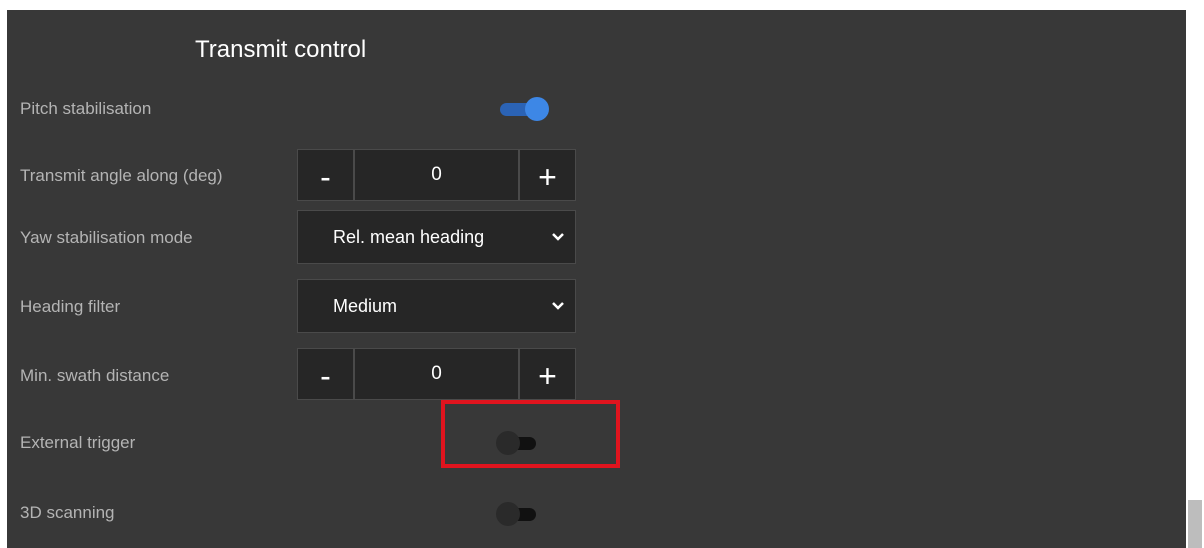 The width and height of the screenshot is (1204, 548). I want to click on min-swath-distance-stepper: - 0 +, so click(436, 375).